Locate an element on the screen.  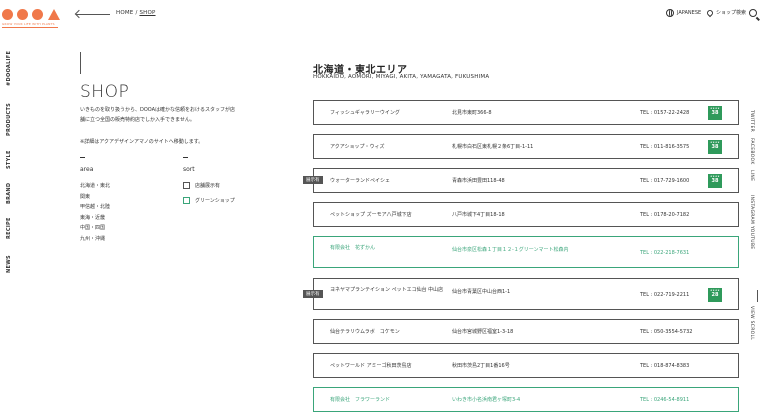
nav-news: NEWS is located at coordinates (9, 264).